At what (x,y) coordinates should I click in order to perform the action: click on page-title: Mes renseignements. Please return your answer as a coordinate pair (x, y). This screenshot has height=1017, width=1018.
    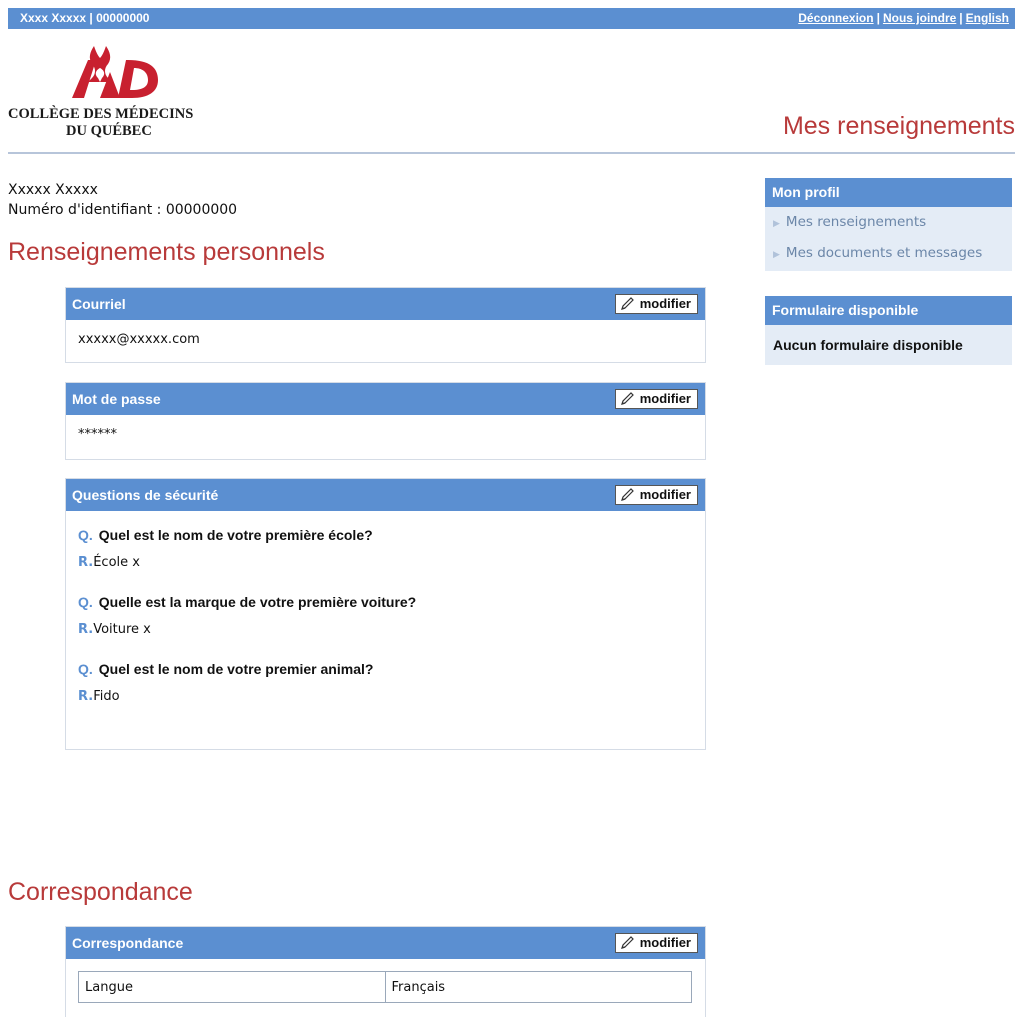
    Looking at the image, I should click on (898, 126).